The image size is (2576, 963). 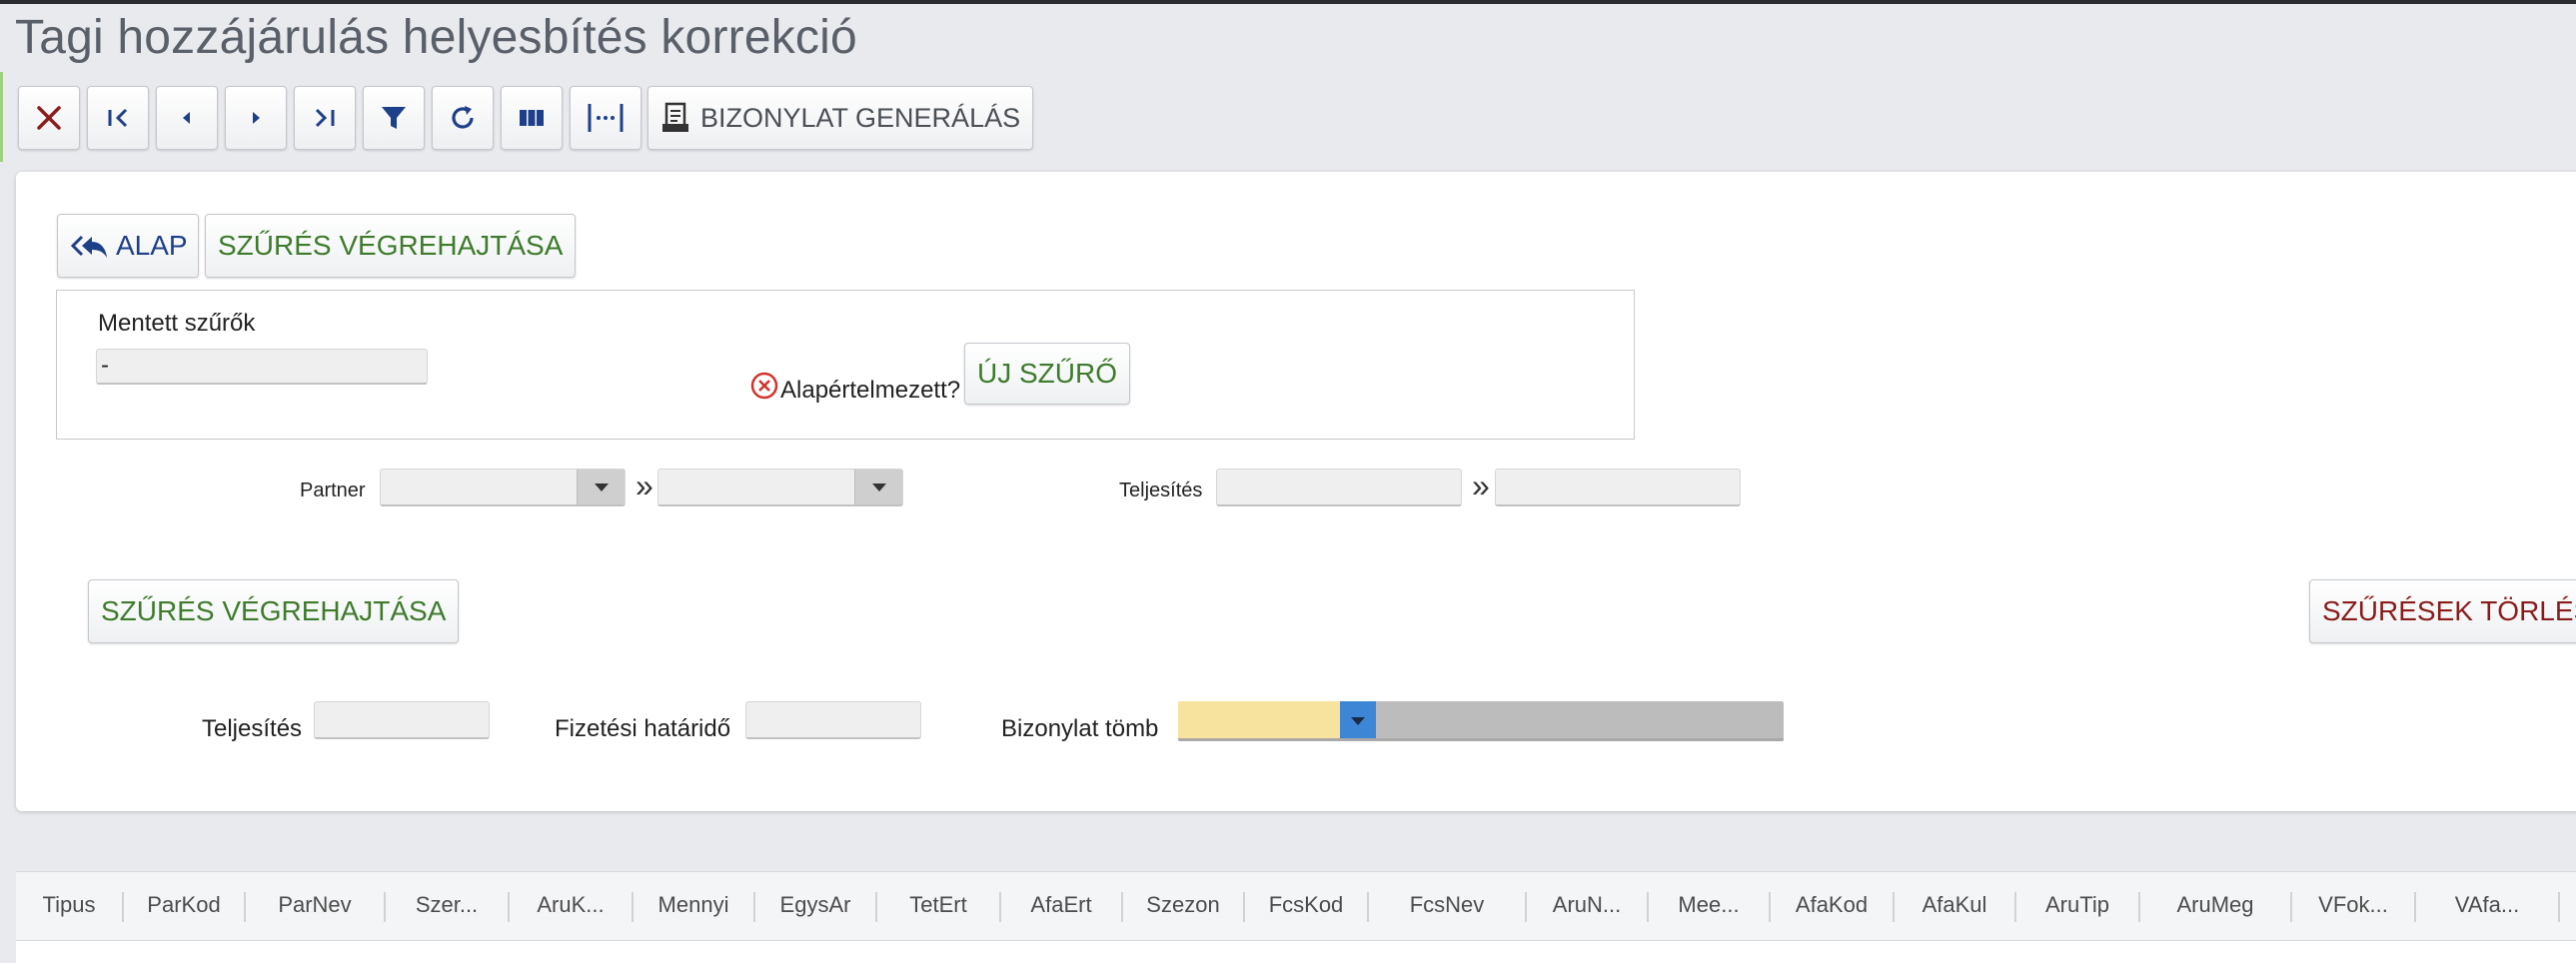 I want to click on column-header: AfaErt, so click(x=1062, y=907).